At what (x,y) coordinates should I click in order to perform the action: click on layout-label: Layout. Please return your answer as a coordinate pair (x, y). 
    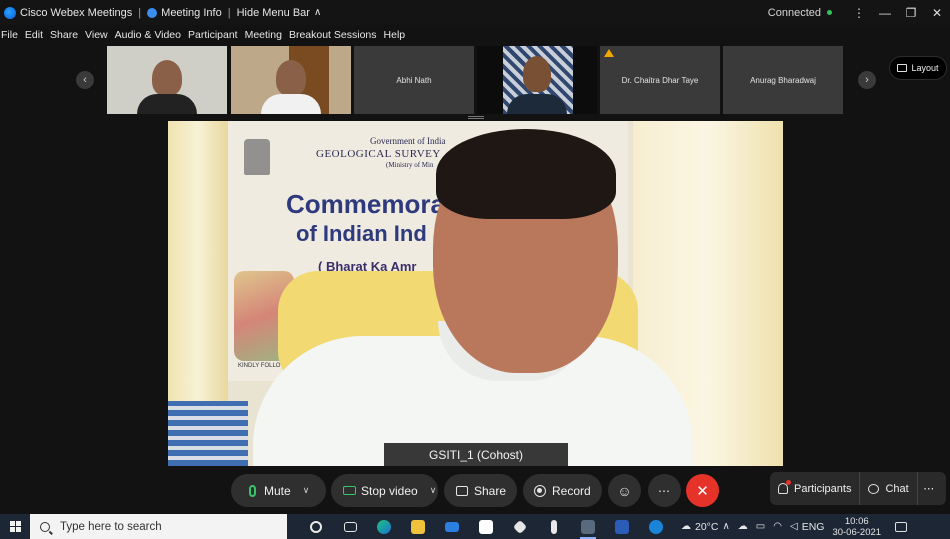
    Looking at the image, I should click on (925, 68).